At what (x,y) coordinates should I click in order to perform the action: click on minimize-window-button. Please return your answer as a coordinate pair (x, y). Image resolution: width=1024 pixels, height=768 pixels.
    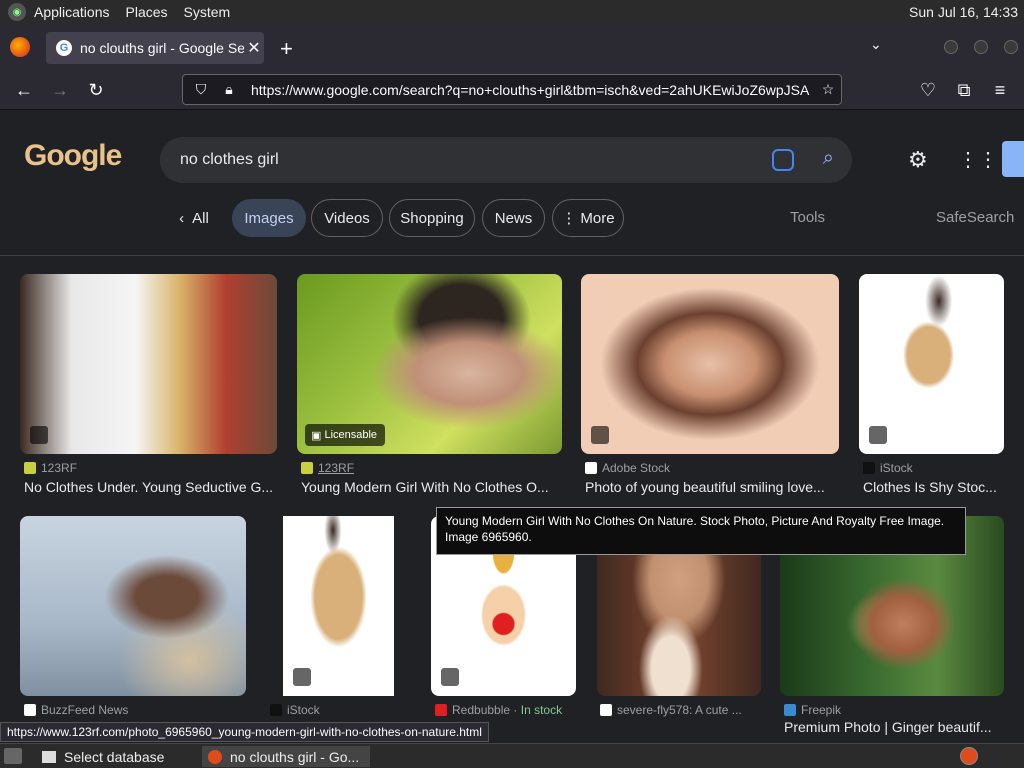
    Looking at the image, I should click on (951, 47).